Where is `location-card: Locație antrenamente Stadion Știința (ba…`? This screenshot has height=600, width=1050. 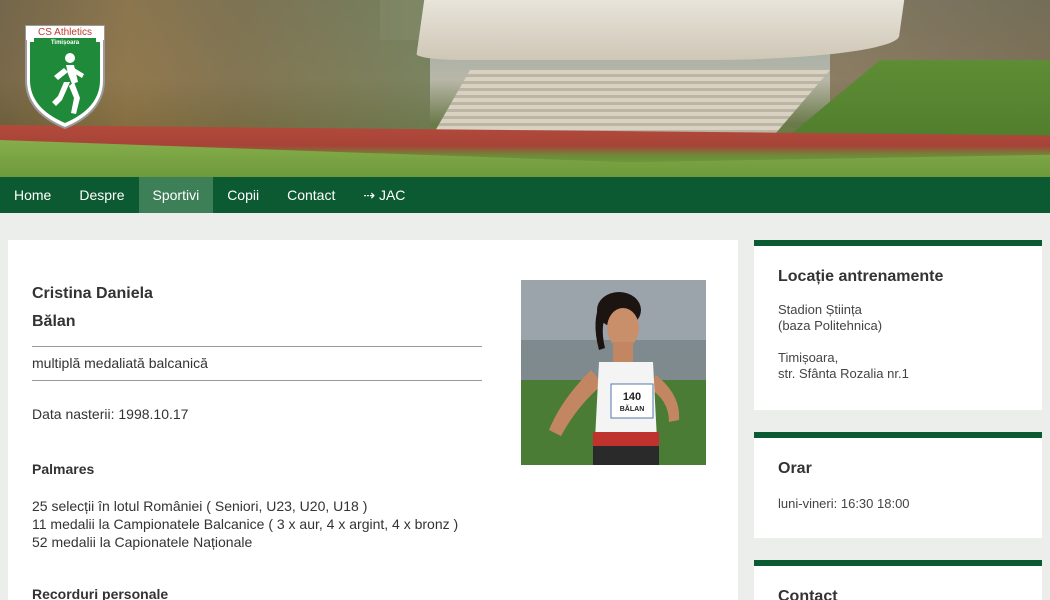 location-card: Locație antrenamente Stadion Știința (ba… is located at coordinates (898, 325).